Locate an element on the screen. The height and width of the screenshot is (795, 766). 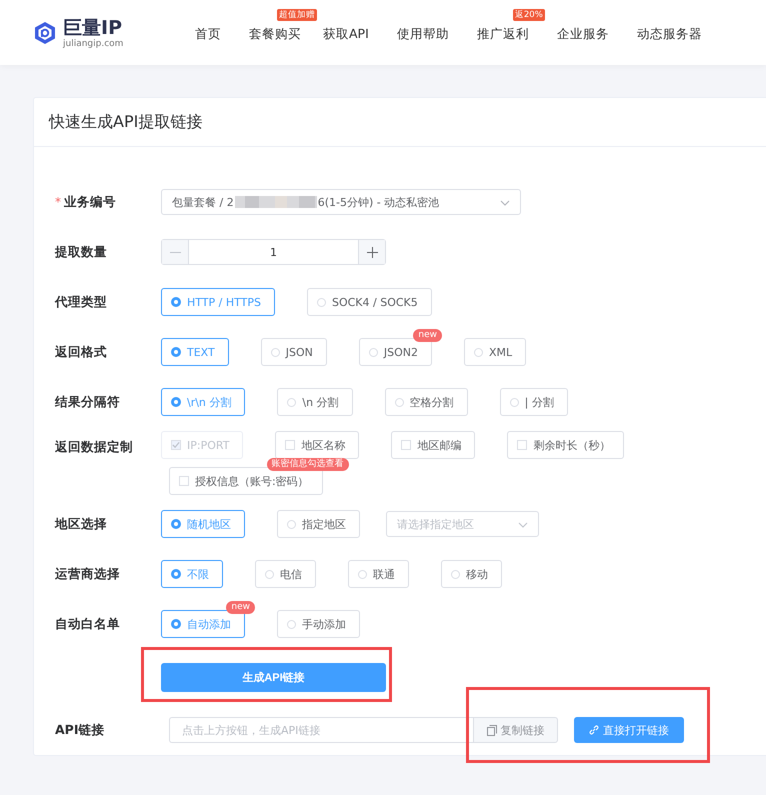
checkmark-icon is located at coordinates (176, 445).